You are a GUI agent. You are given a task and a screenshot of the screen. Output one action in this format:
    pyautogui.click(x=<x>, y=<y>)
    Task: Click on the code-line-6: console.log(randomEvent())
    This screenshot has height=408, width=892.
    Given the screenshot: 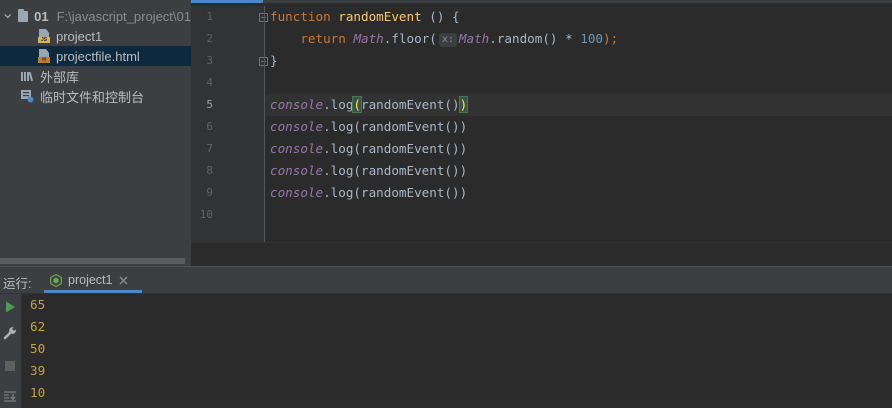 What is the action you would take?
    pyautogui.click(x=368, y=127)
    